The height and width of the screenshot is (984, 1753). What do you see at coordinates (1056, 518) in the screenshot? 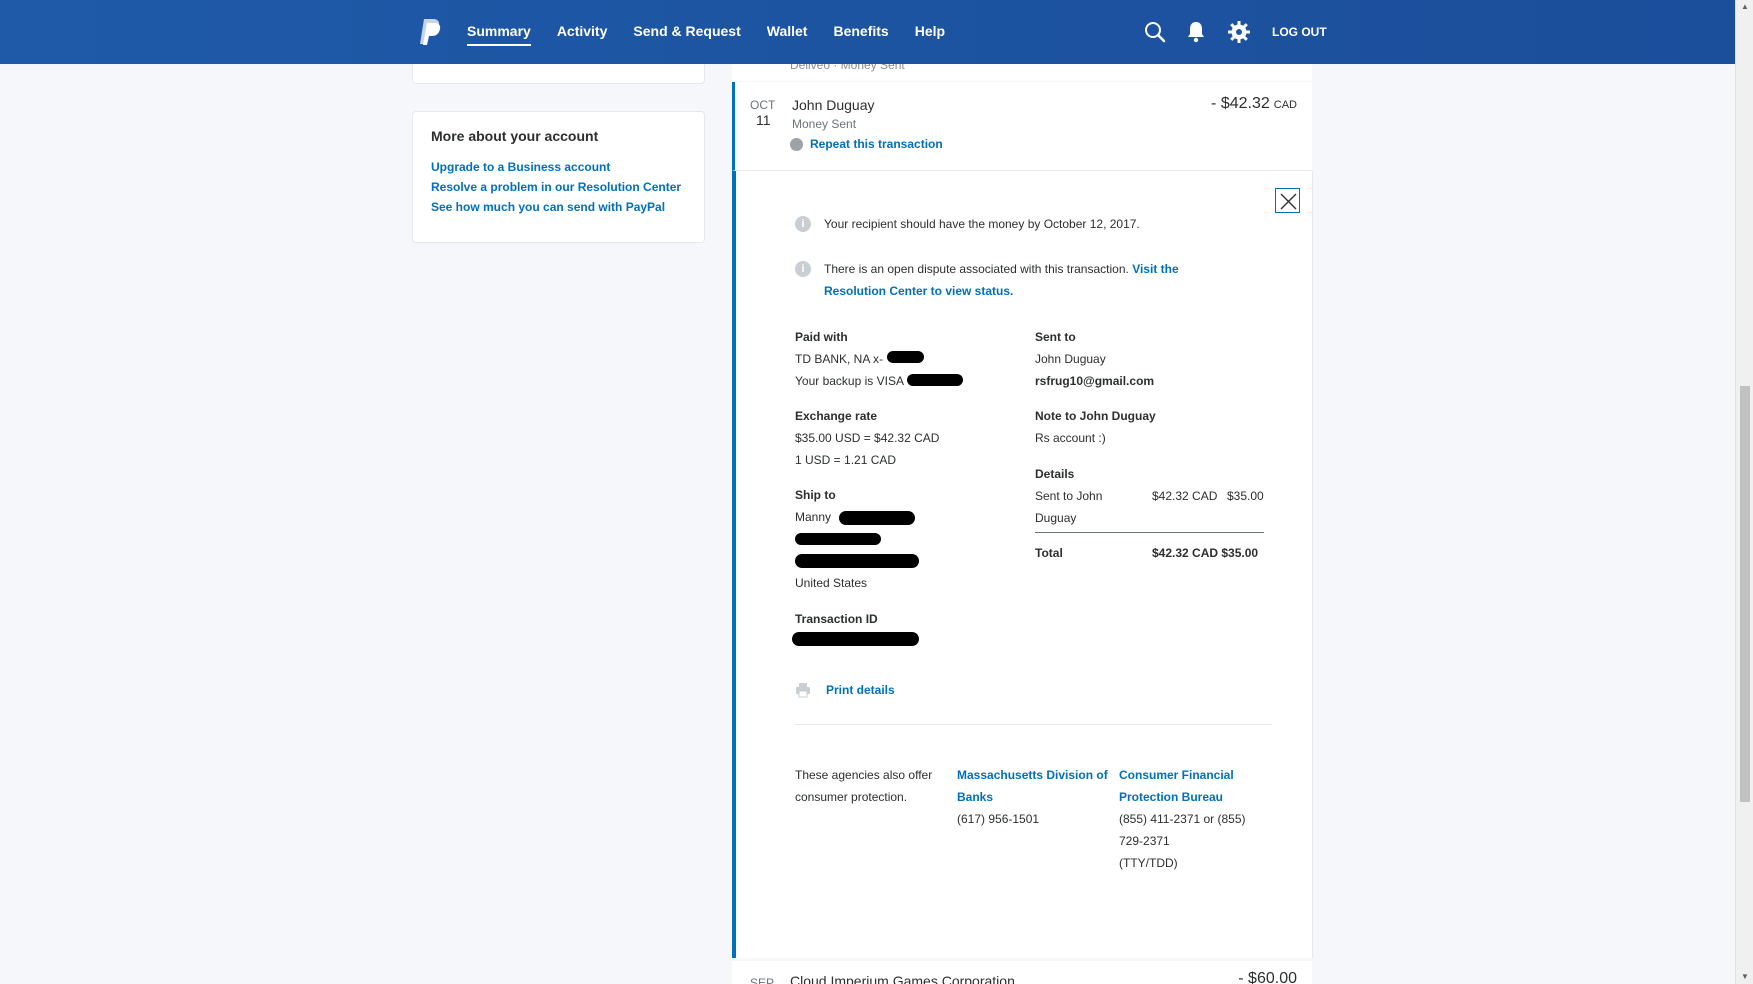
I see `details-row-label-cont: Duguay` at bounding box center [1056, 518].